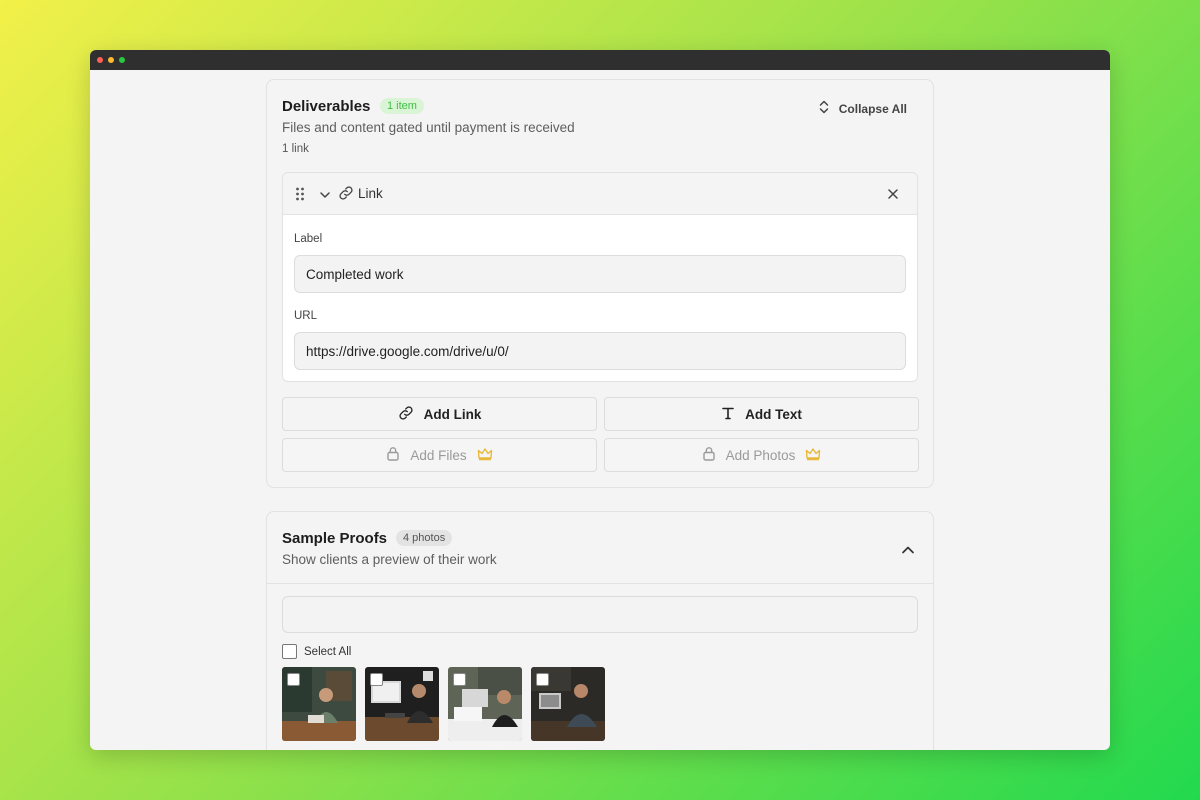 The height and width of the screenshot is (800, 1200). I want to click on add-files-label: Add Files, so click(438, 455).